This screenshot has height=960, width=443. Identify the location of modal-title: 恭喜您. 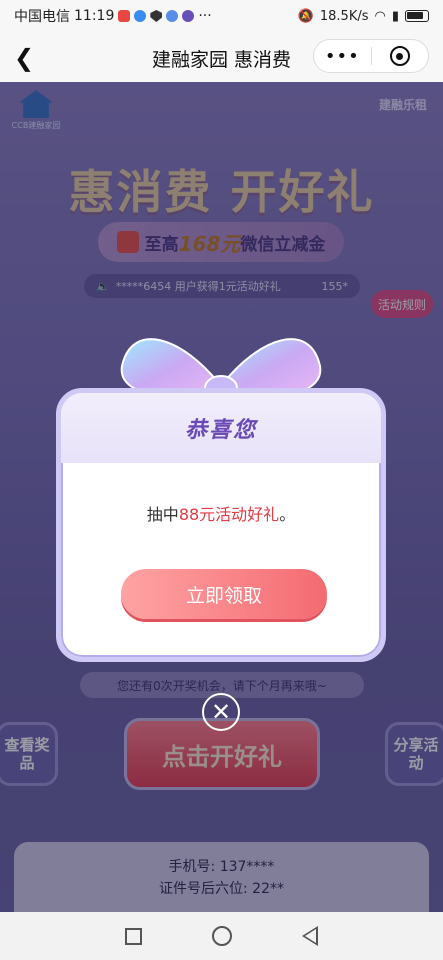
(220, 430).